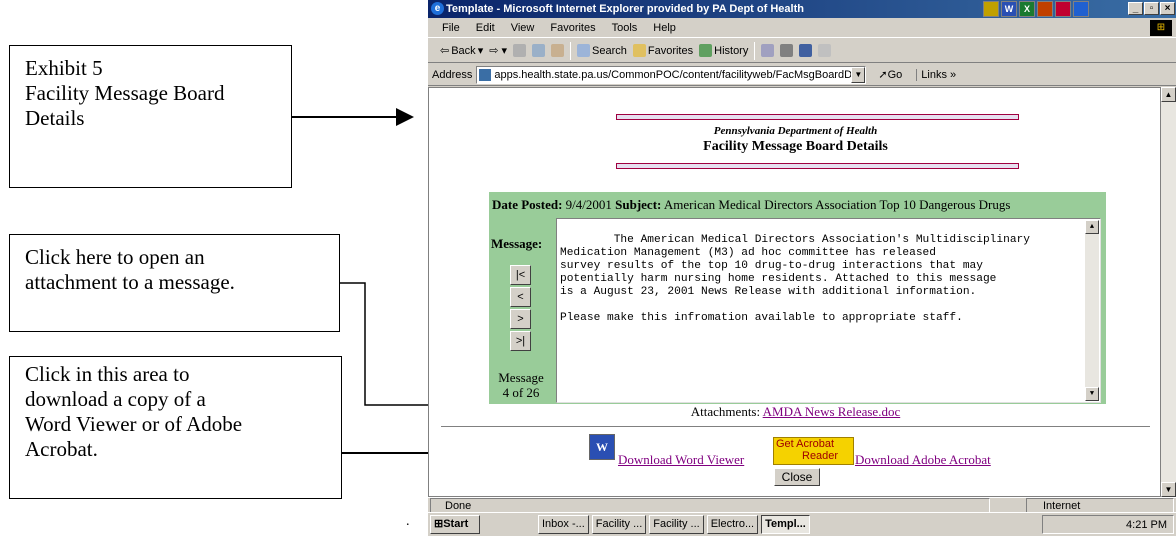  I want to click on outlook-app-icon, so click(1081, 9).